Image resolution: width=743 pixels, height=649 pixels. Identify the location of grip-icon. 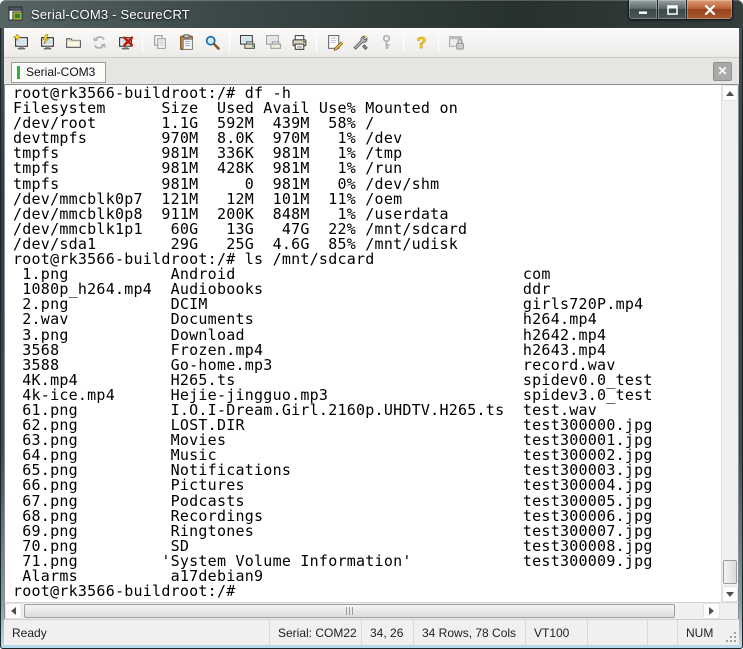
(349, 611).